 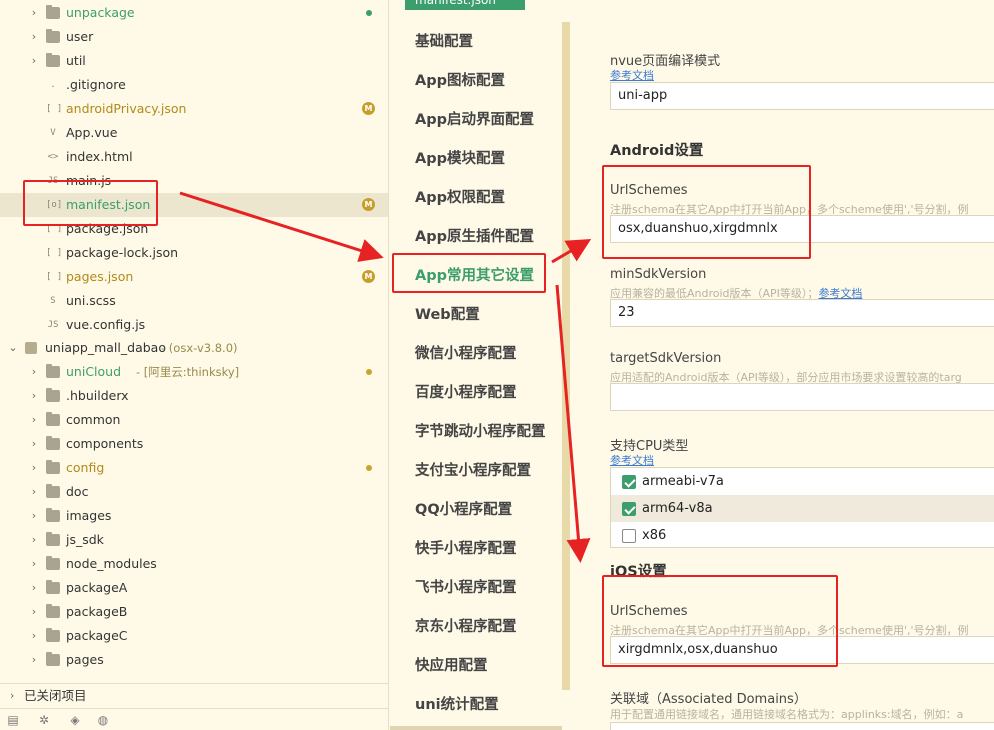 What do you see at coordinates (466, 354) in the screenshot?
I see `nav-item: 微信小程序配置` at bounding box center [466, 354].